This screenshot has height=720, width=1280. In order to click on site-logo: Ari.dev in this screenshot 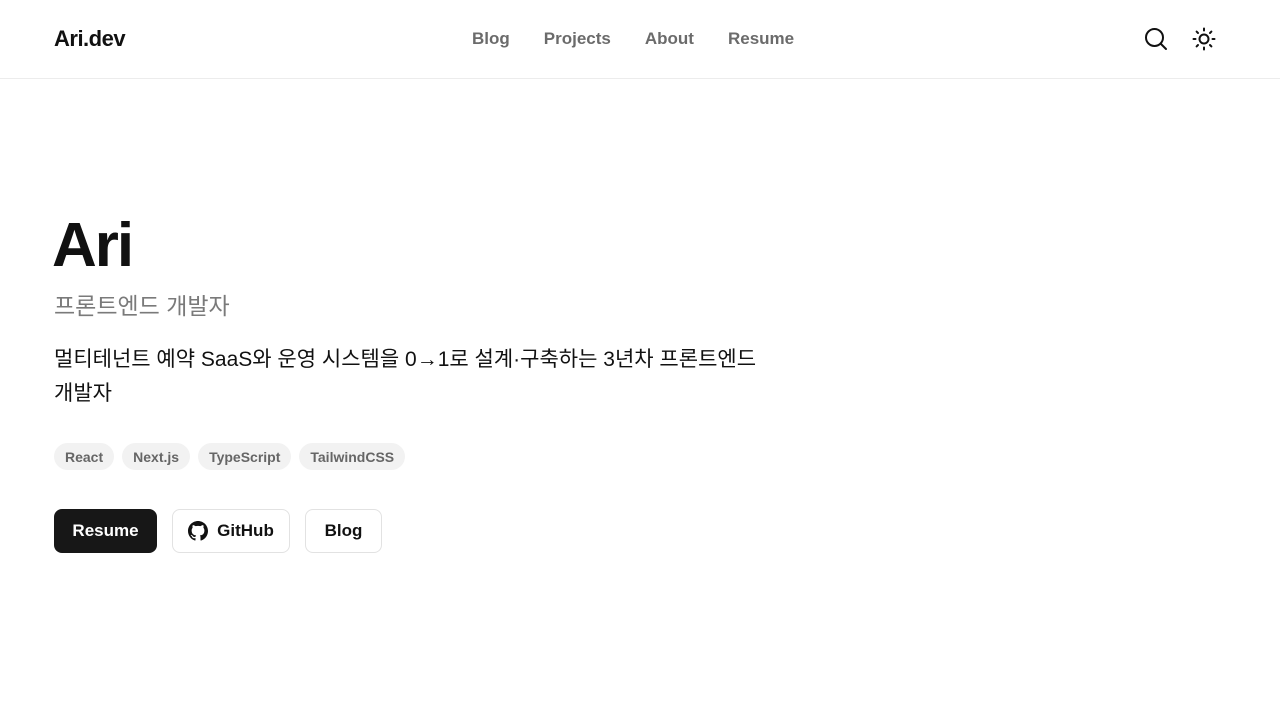, I will do `click(90, 39)`.